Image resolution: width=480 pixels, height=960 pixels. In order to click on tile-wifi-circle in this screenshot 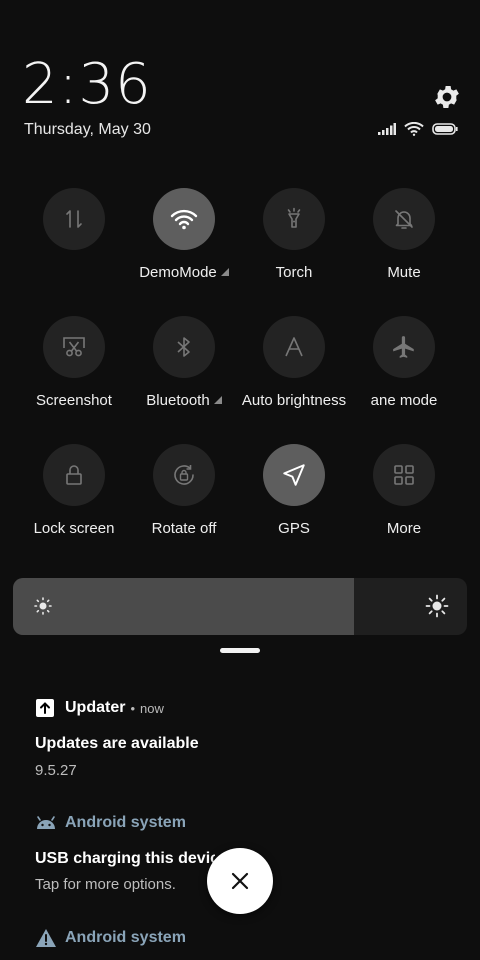, I will do `click(184, 219)`.